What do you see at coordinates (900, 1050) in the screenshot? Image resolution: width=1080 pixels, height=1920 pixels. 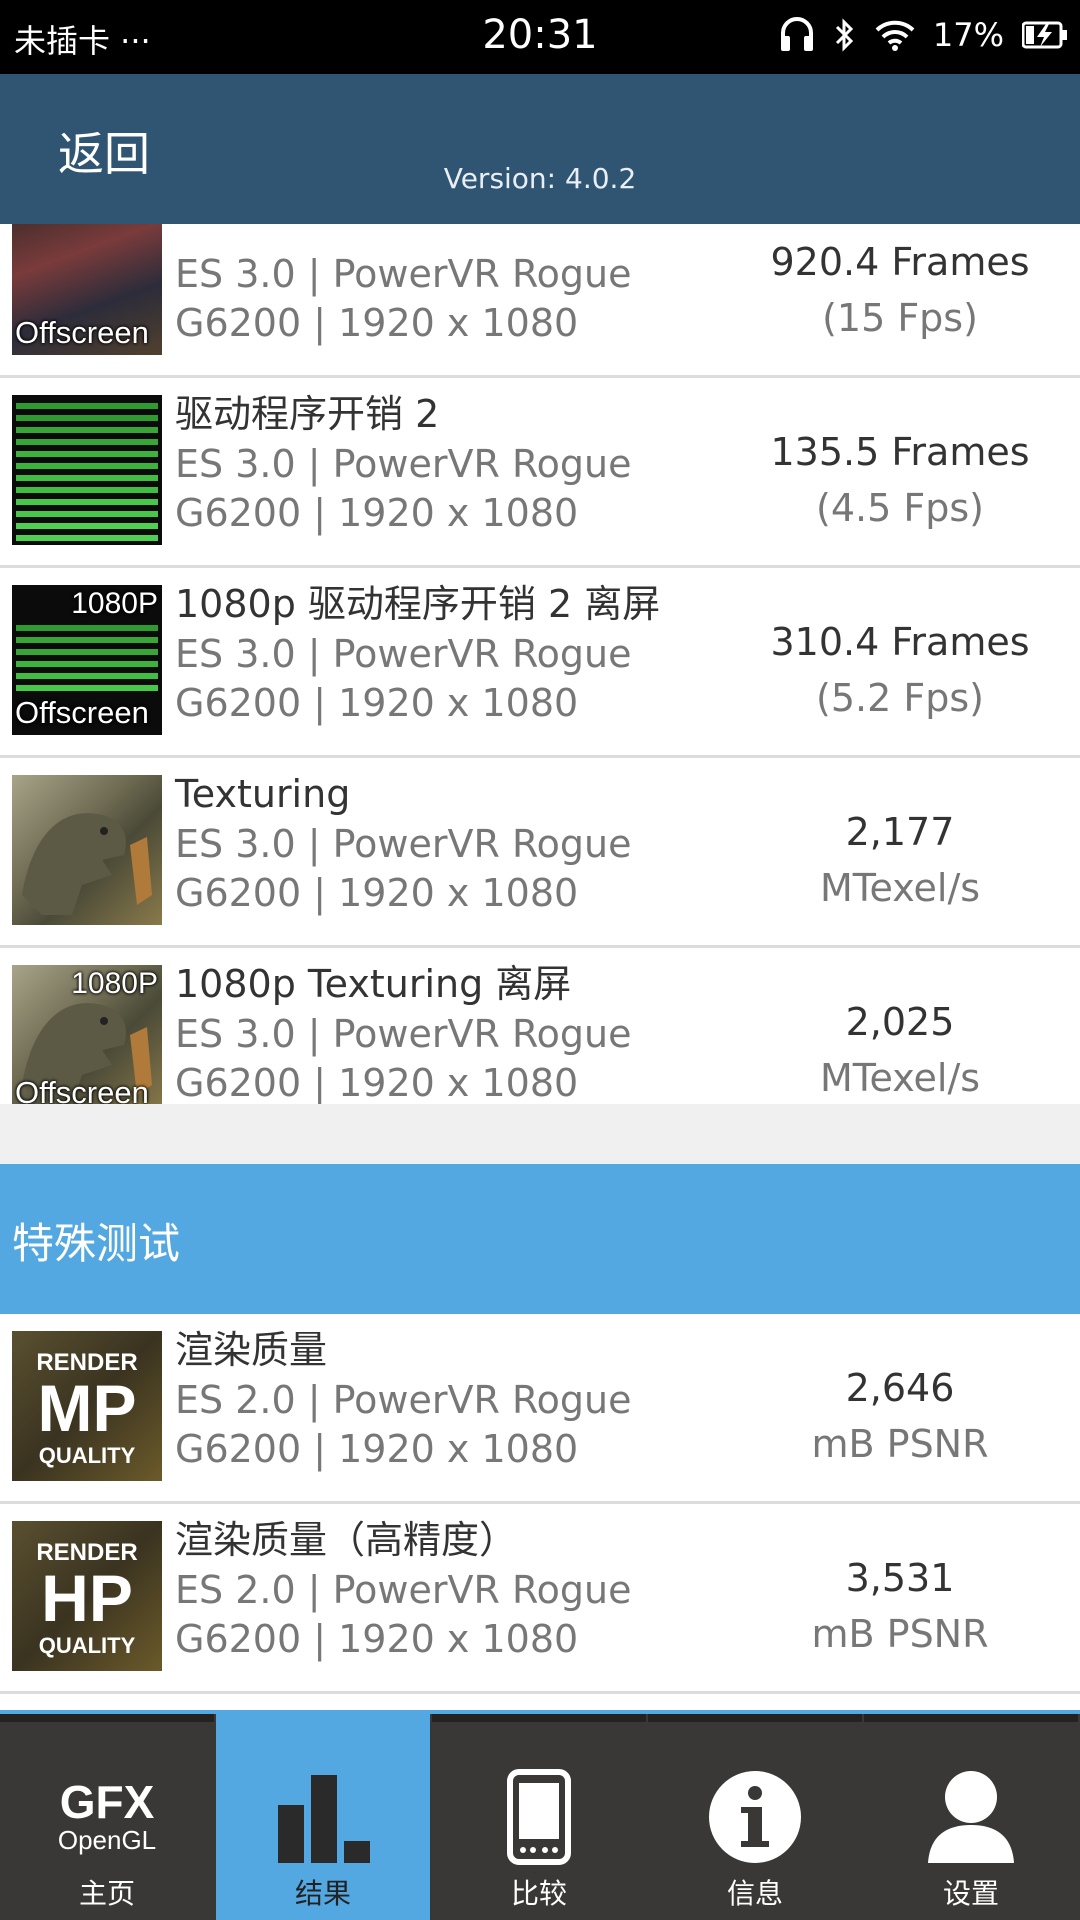 I see `row-score: 2,025 MTexel/s` at bounding box center [900, 1050].